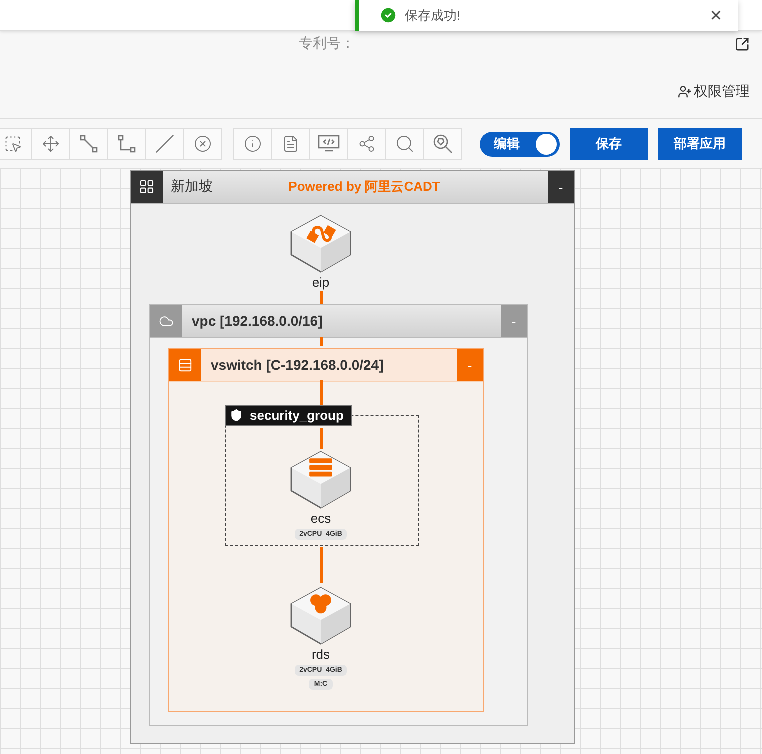 This screenshot has width=762, height=754. I want to click on elbow-connector-icon, so click(127, 144).